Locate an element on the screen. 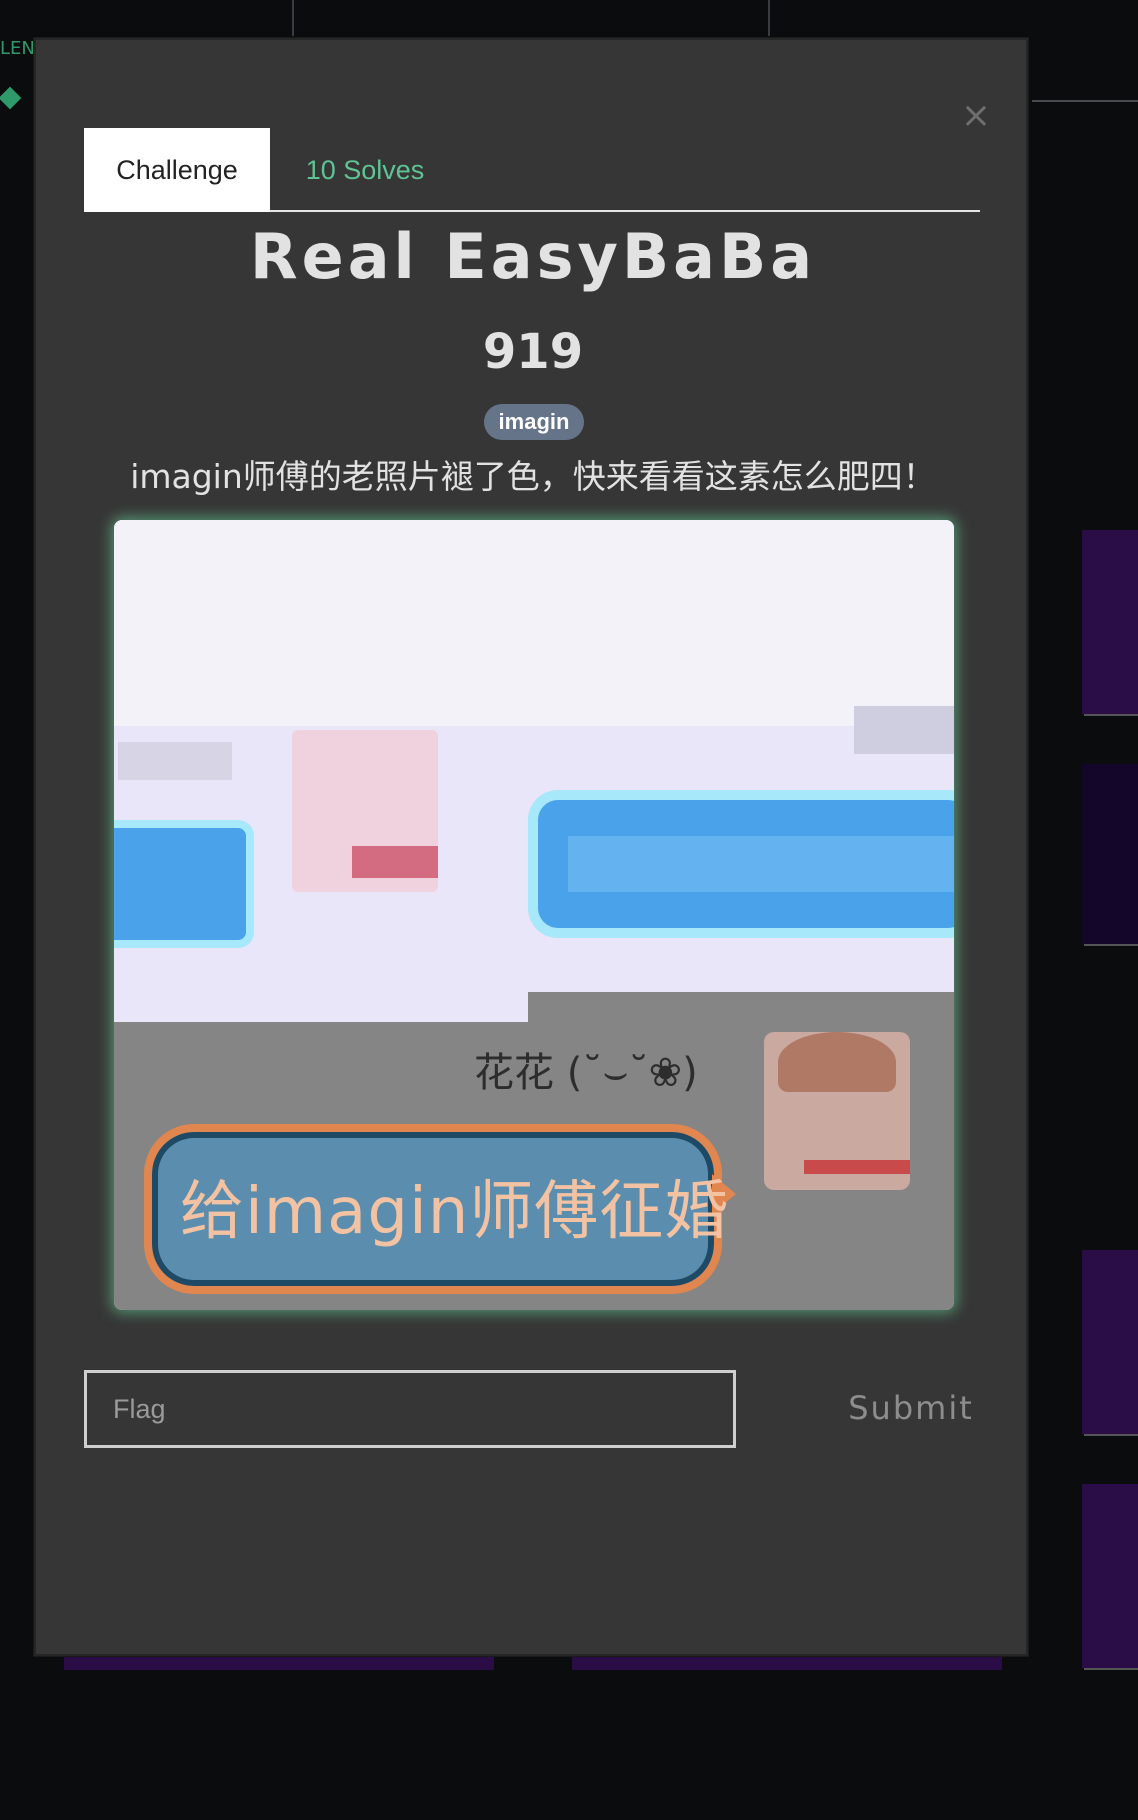  image-chat-area-edge is located at coordinates (321, 1007).